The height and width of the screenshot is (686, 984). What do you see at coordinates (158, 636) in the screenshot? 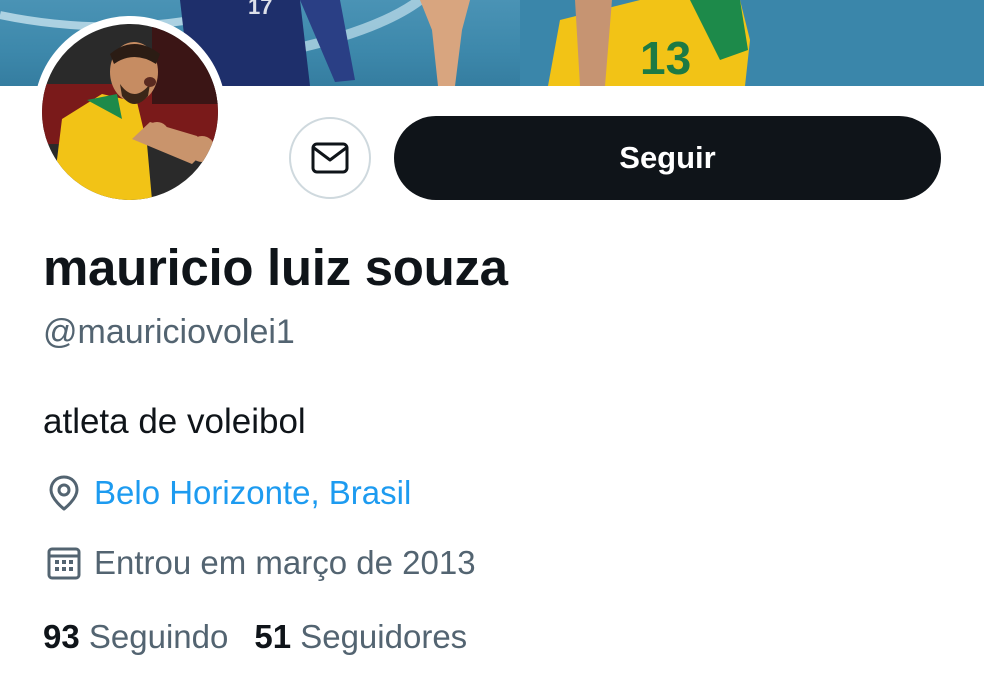
I see `following-label: Seguindo` at bounding box center [158, 636].